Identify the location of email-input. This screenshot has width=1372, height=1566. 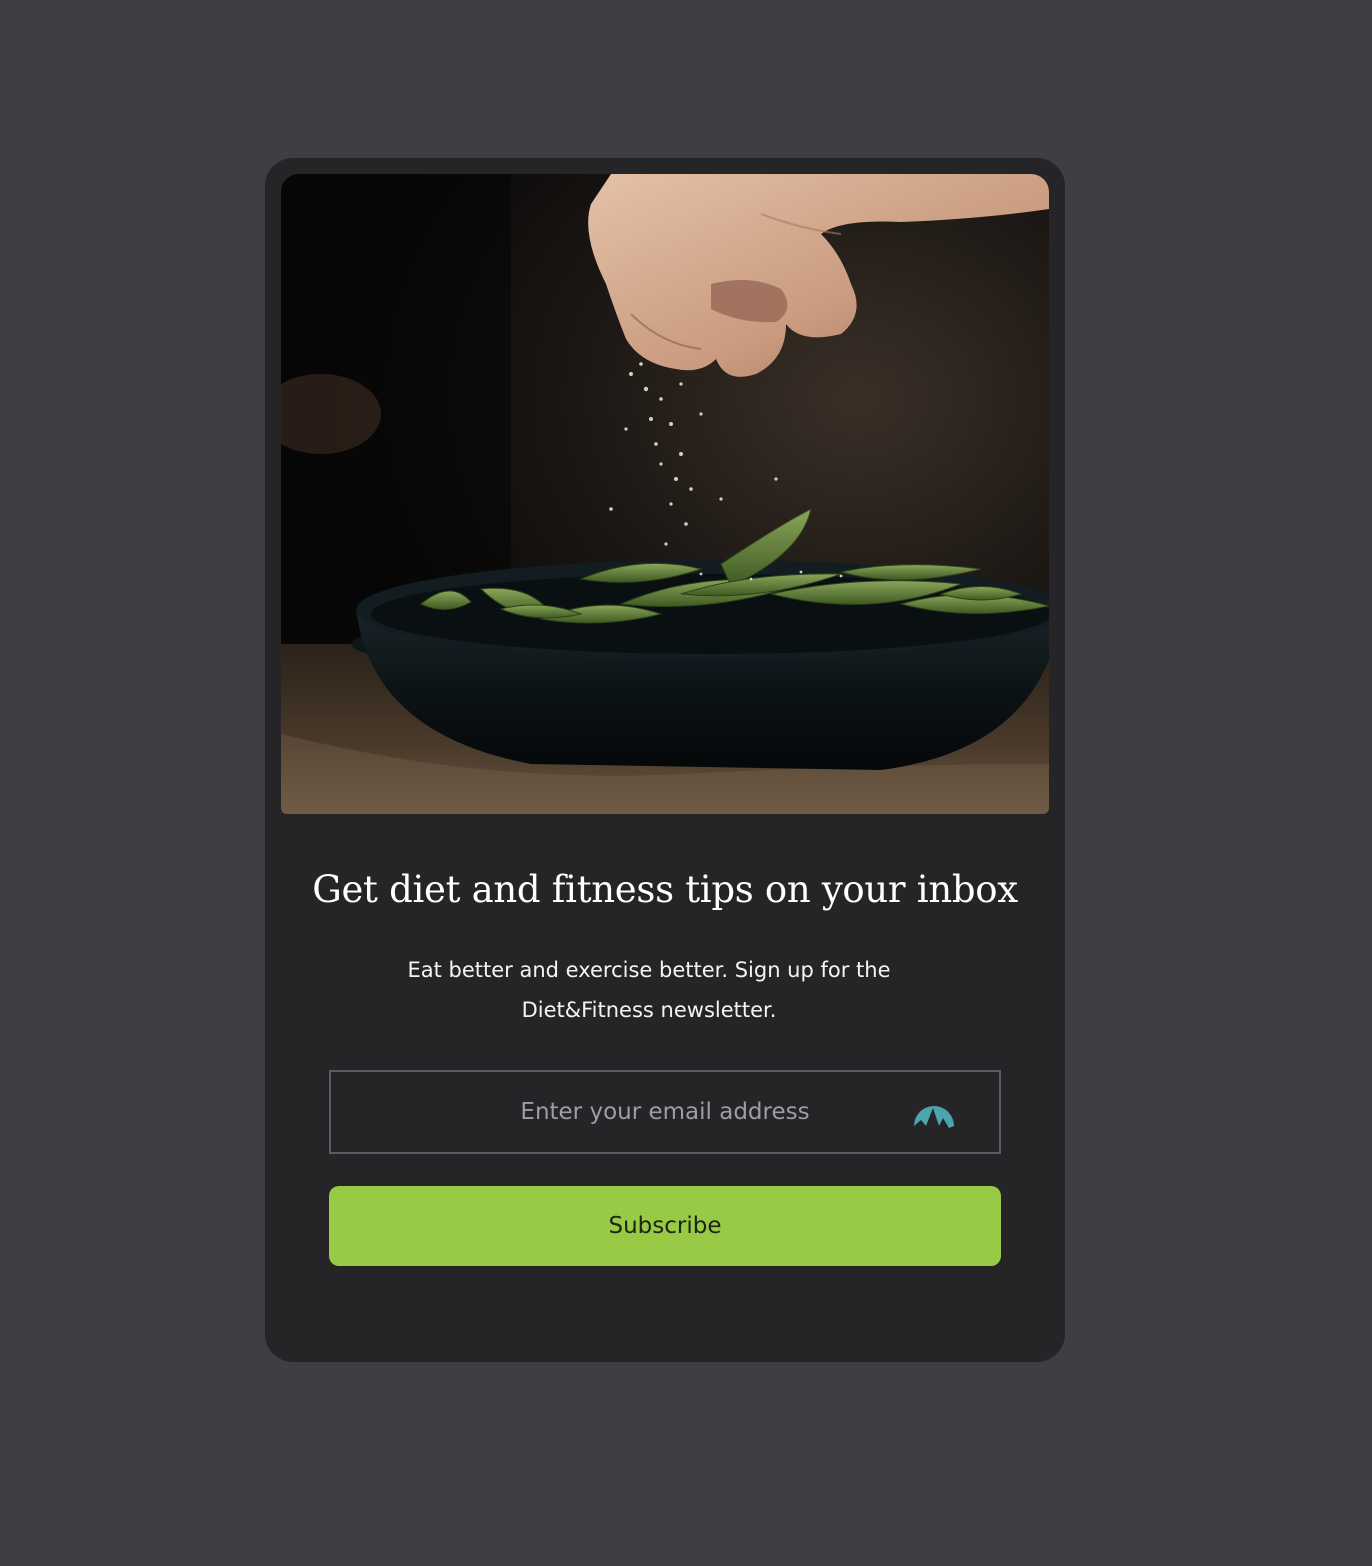
(665, 1112).